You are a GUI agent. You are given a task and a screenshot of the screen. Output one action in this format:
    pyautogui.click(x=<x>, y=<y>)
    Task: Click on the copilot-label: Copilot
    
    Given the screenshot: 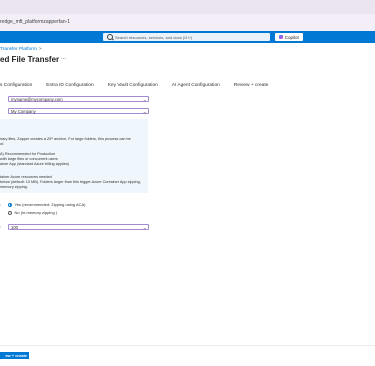 What is the action you would take?
    pyautogui.click(x=291, y=37)
    